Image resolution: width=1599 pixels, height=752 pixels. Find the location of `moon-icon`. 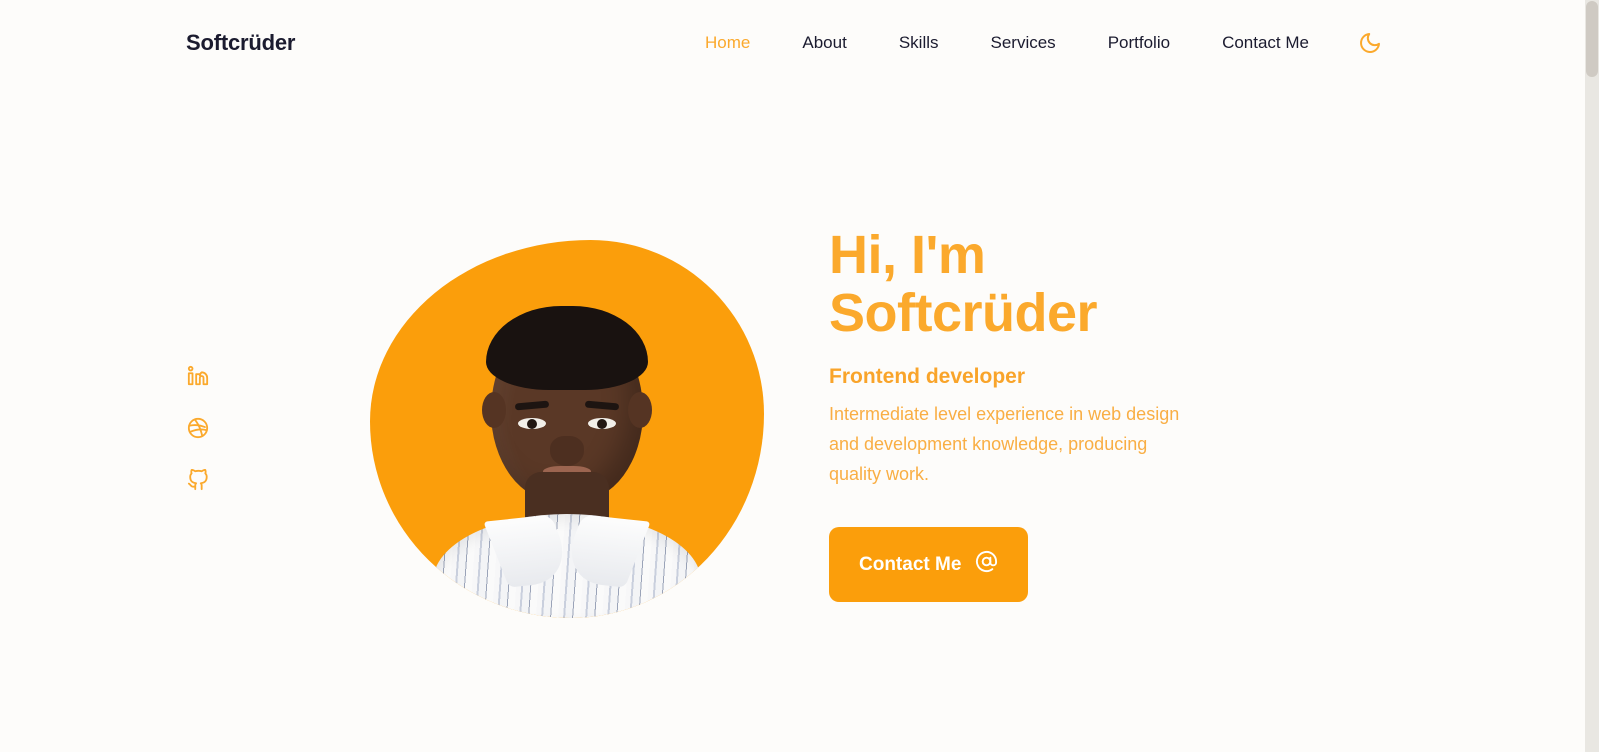

moon-icon is located at coordinates (1370, 43).